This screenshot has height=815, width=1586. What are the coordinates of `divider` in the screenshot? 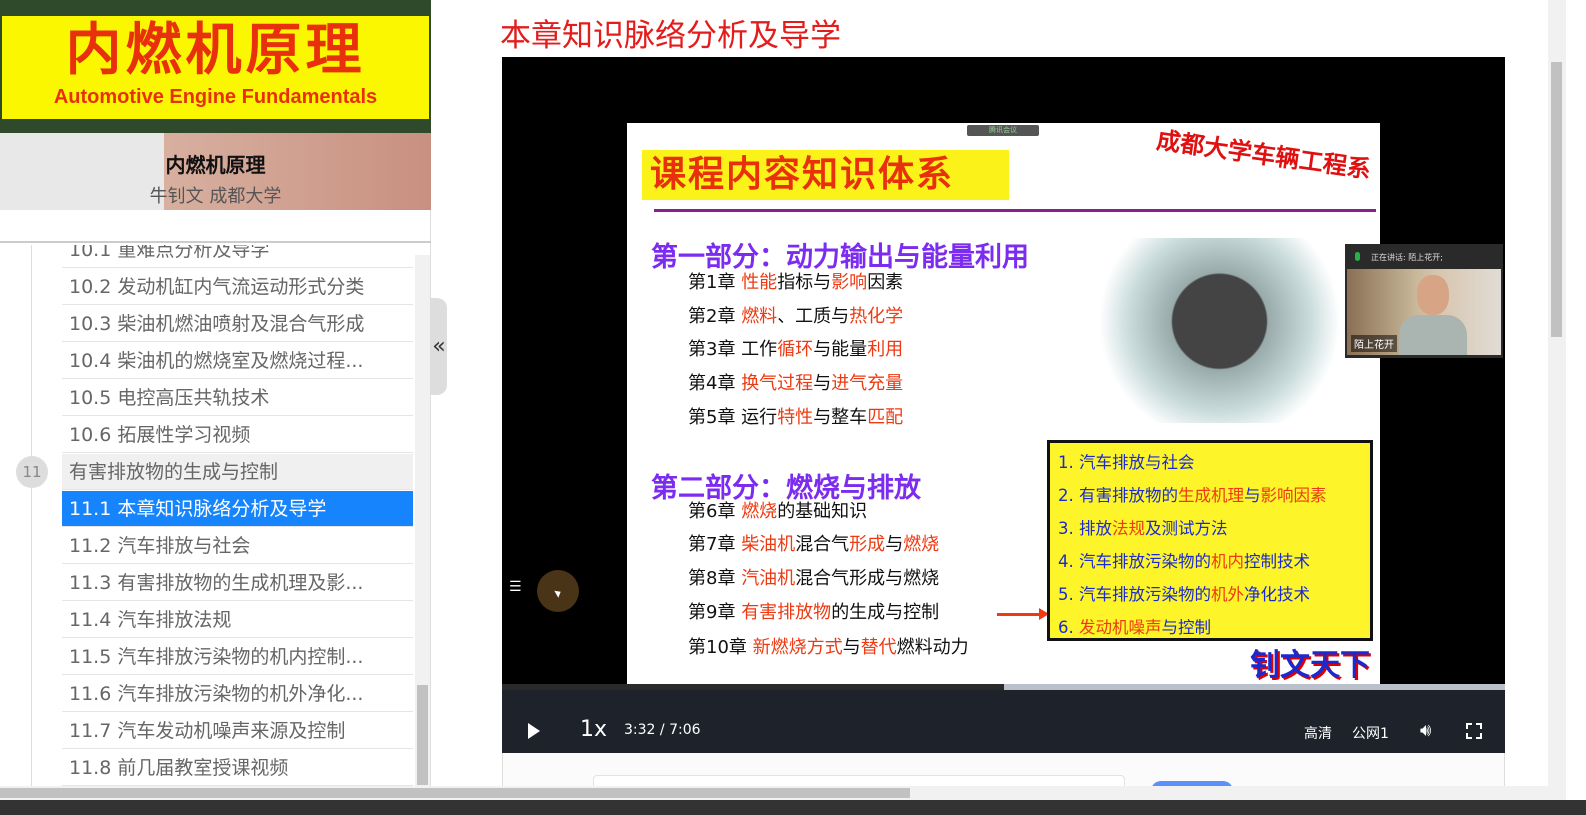 It's located at (215, 242).